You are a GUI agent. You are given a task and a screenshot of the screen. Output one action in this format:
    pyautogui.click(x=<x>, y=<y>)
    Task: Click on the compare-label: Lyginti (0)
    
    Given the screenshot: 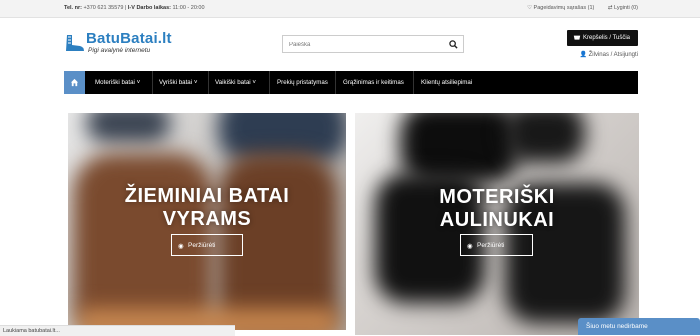 What is the action you would take?
    pyautogui.click(x=626, y=8)
    